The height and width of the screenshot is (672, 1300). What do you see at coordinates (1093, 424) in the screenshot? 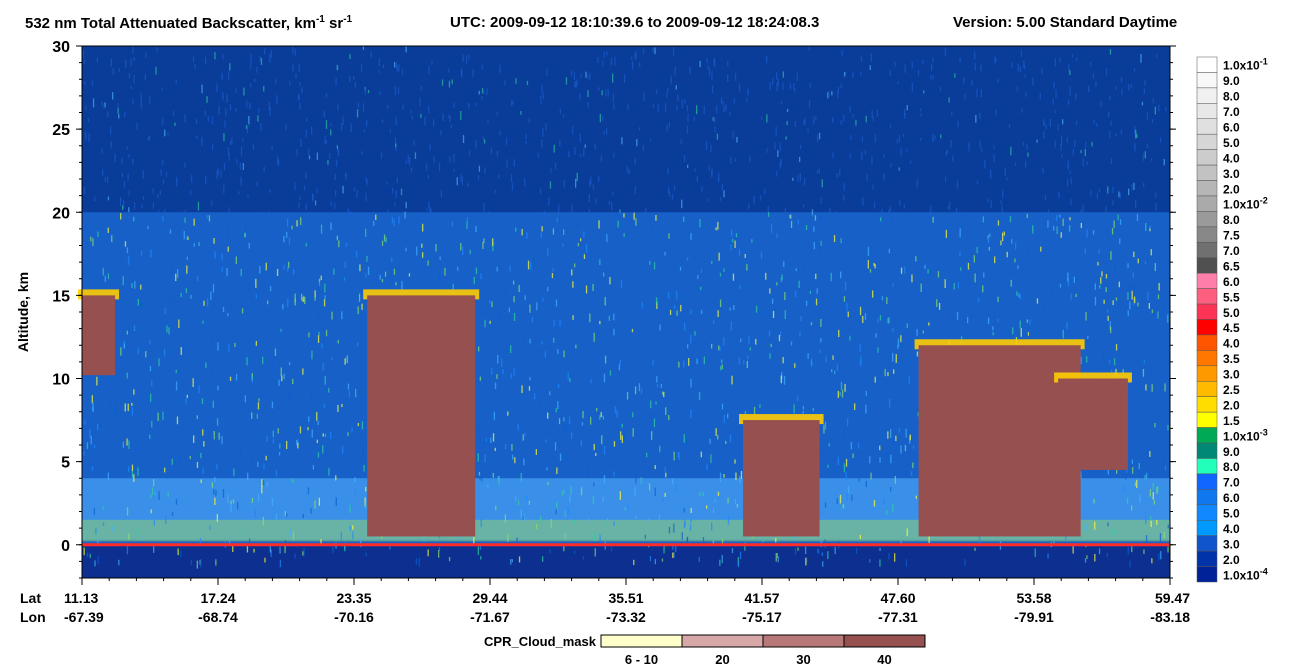
I see `cloud-feature` at bounding box center [1093, 424].